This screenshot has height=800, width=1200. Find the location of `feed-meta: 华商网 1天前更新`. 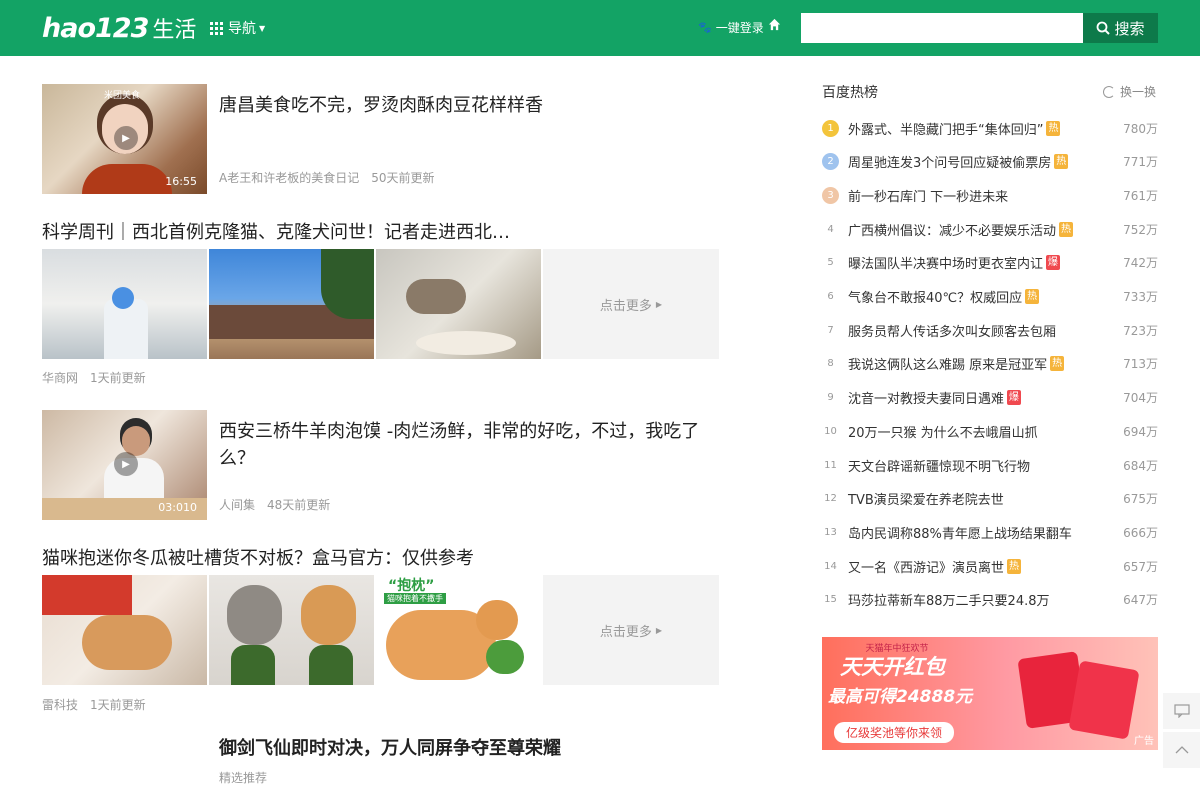

feed-meta: 华商网 1天前更新 is located at coordinates (94, 377).